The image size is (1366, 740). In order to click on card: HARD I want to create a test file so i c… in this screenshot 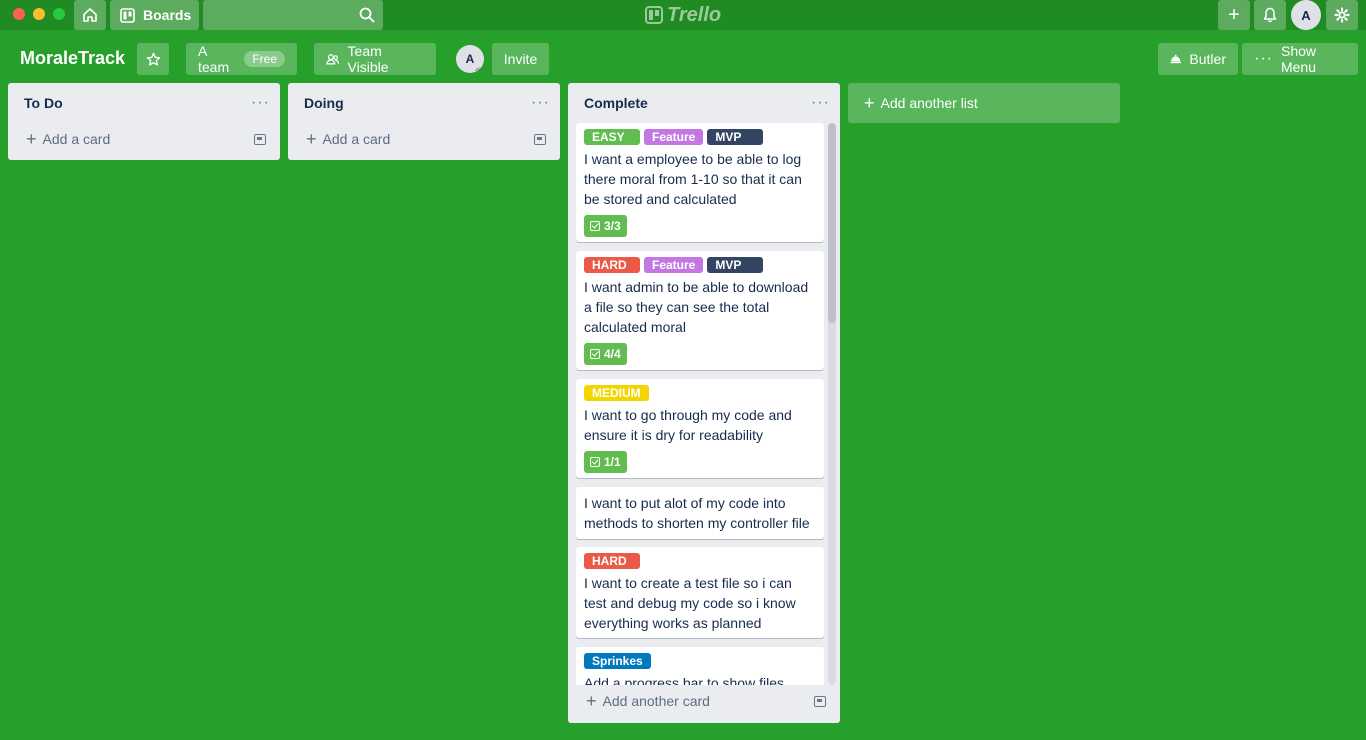, I will do `click(700, 592)`.